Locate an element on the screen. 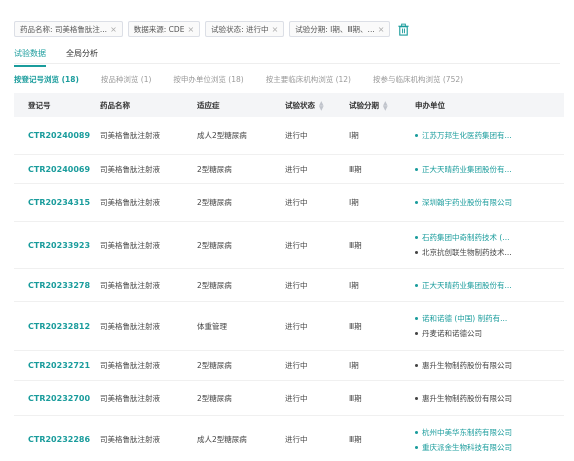 This screenshot has width=574, height=461. trash-icon is located at coordinates (403, 29).